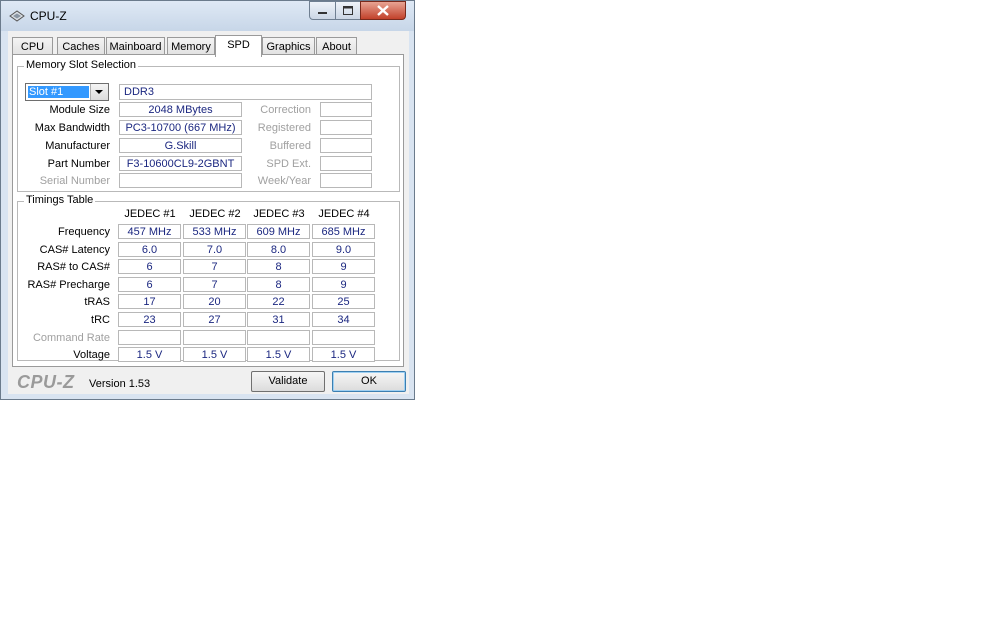 The height and width of the screenshot is (630, 1008). What do you see at coordinates (74, 250) in the screenshot?
I see `timing-label-cas-latency: CAS# Latency` at bounding box center [74, 250].